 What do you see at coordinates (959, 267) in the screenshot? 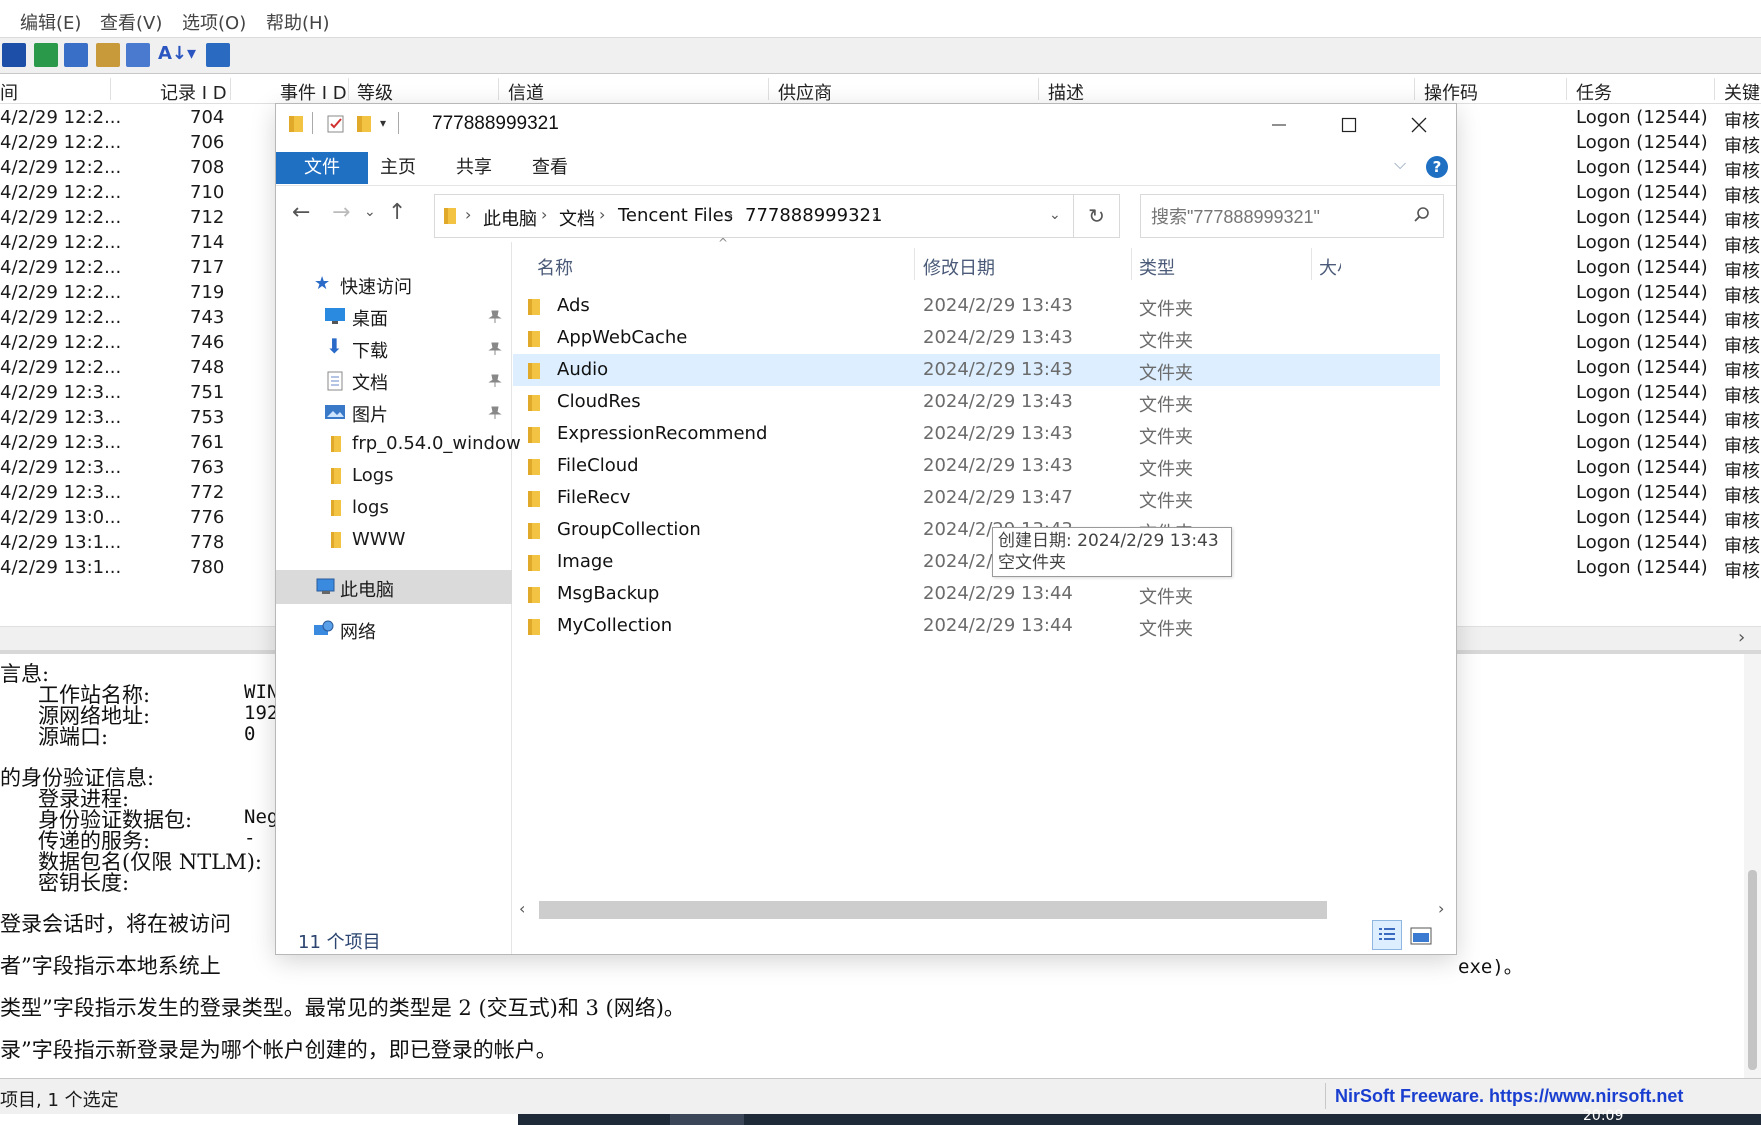
I see `col-date-modified: 修改日期` at bounding box center [959, 267].